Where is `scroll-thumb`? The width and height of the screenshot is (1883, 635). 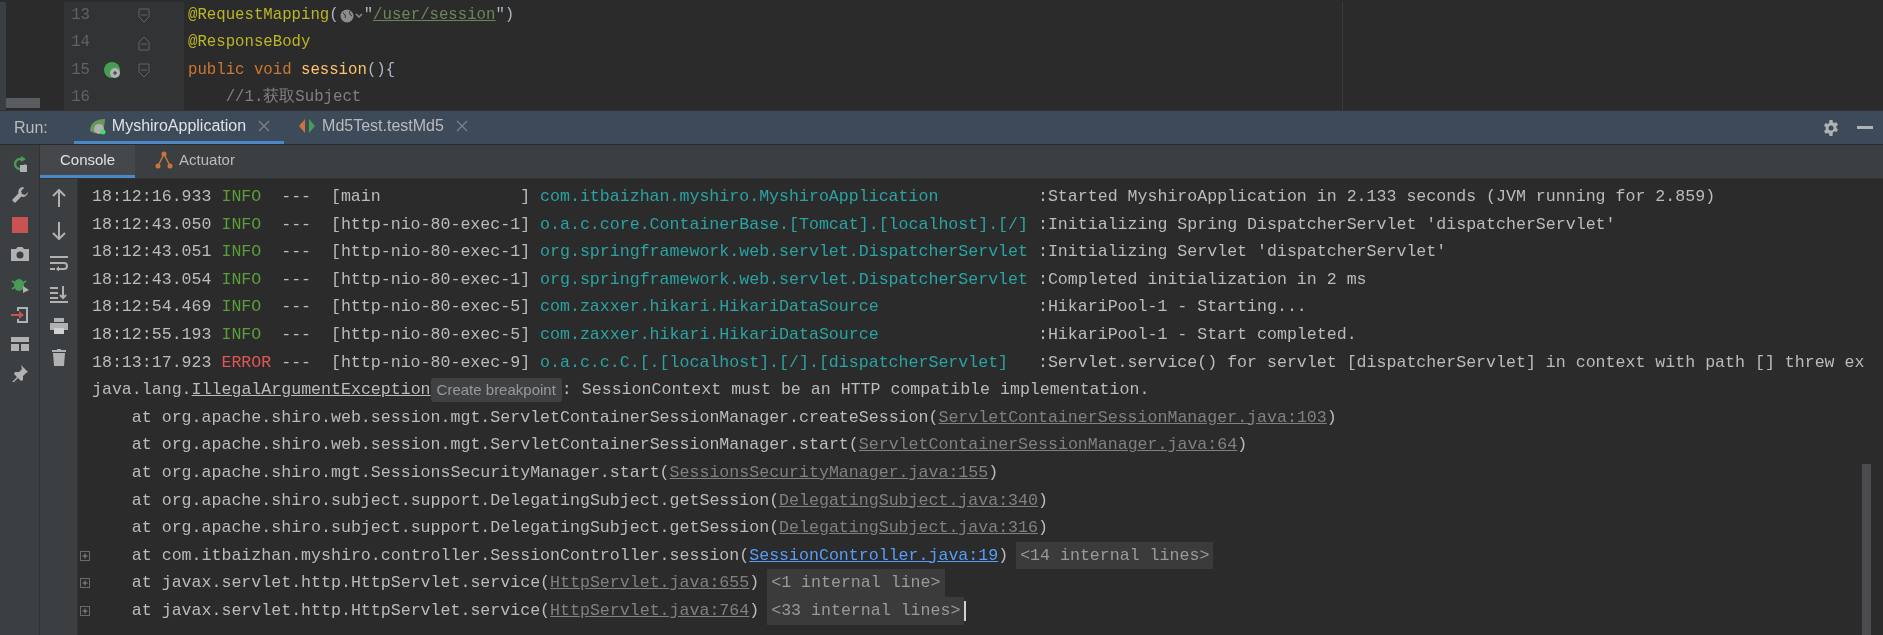 scroll-thumb is located at coordinates (23, 103).